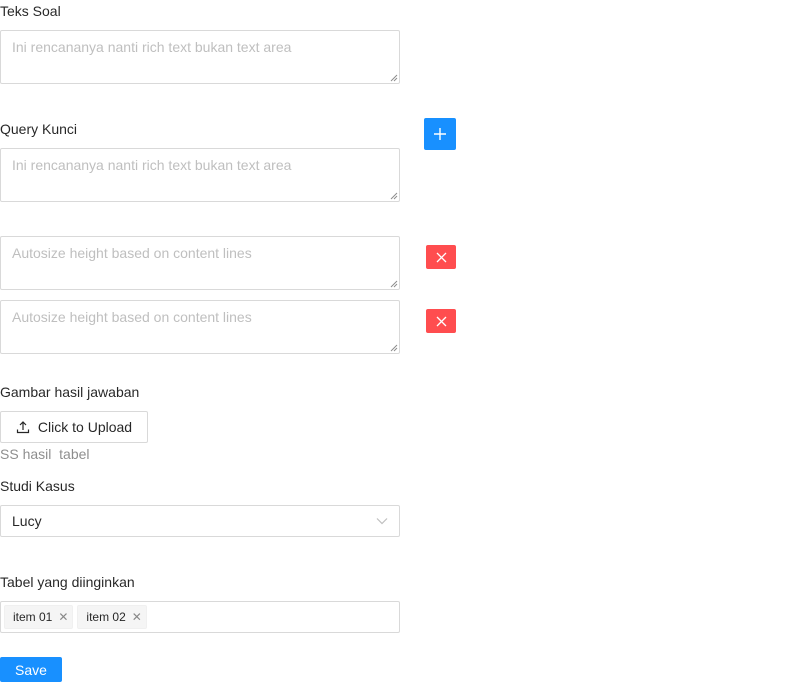 The width and height of the screenshot is (800, 684). I want to click on studi-kasus-select: Lucy, so click(200, 521).